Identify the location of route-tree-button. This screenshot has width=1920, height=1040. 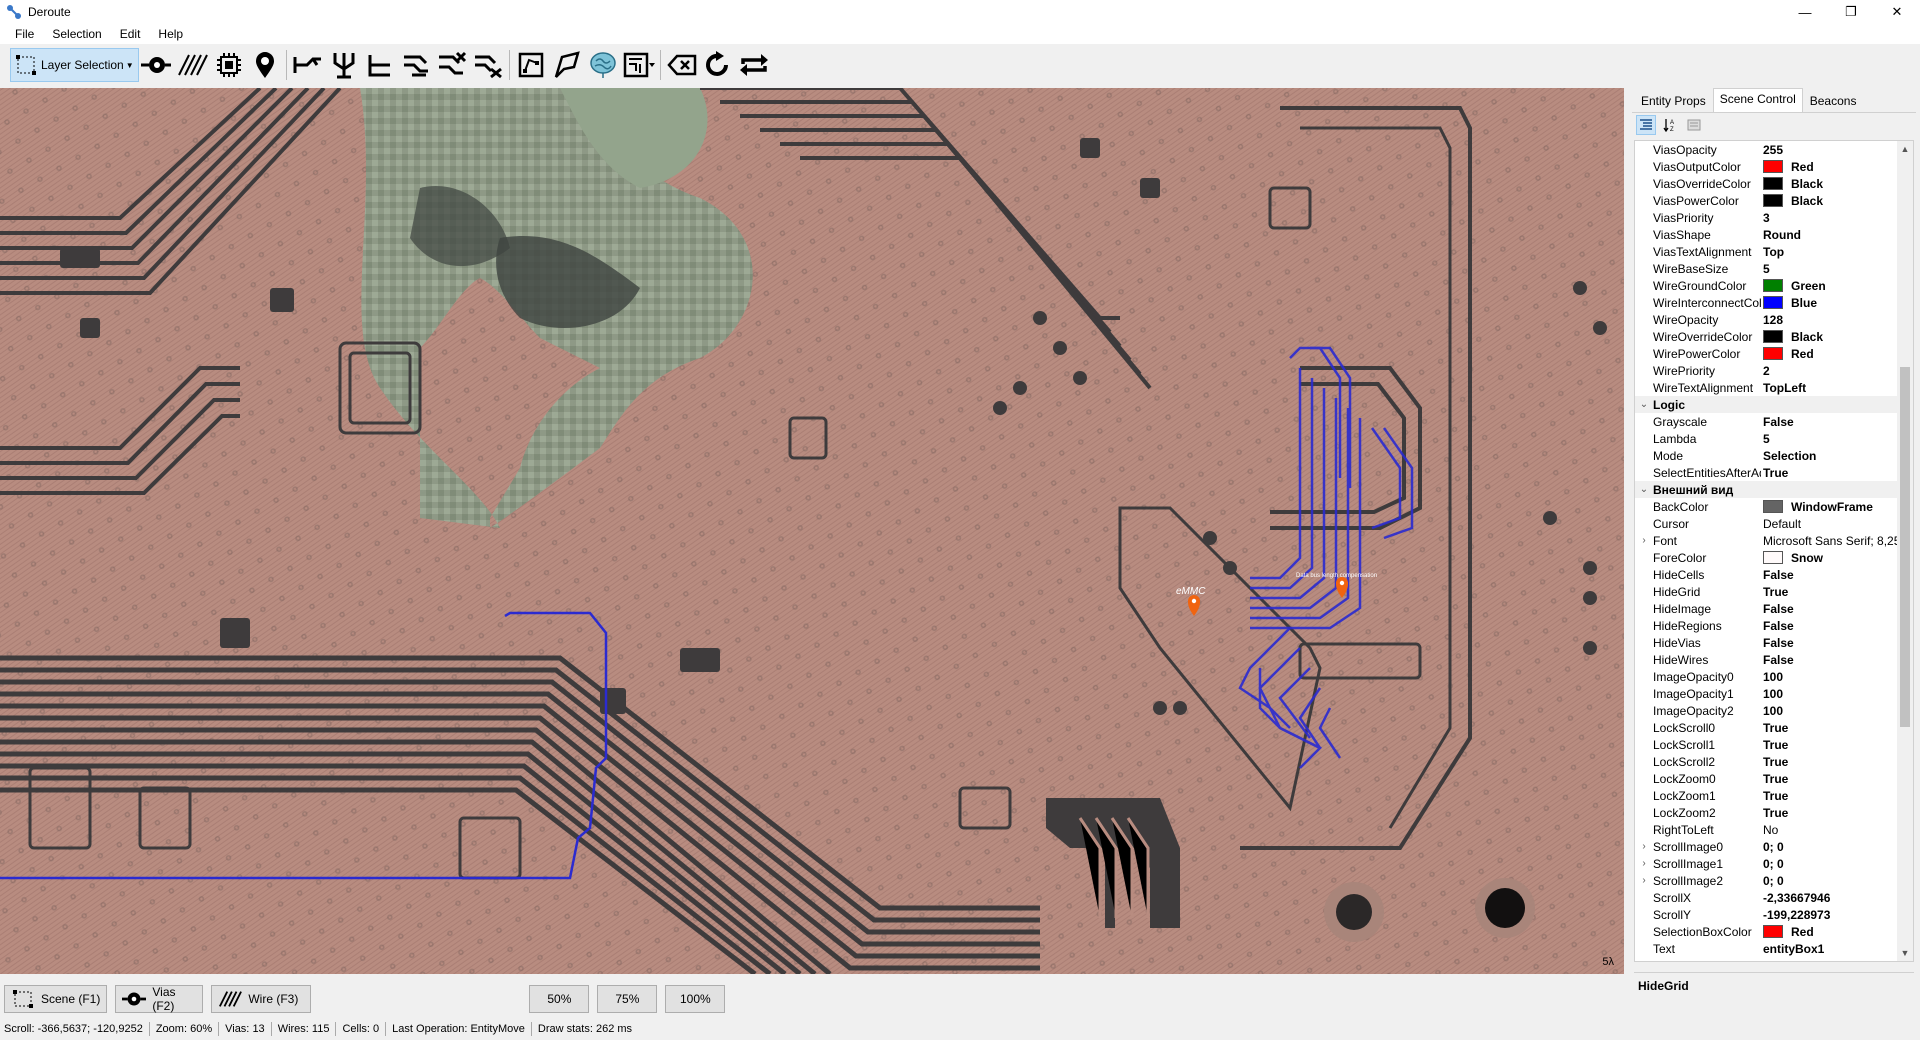
(344, 65).